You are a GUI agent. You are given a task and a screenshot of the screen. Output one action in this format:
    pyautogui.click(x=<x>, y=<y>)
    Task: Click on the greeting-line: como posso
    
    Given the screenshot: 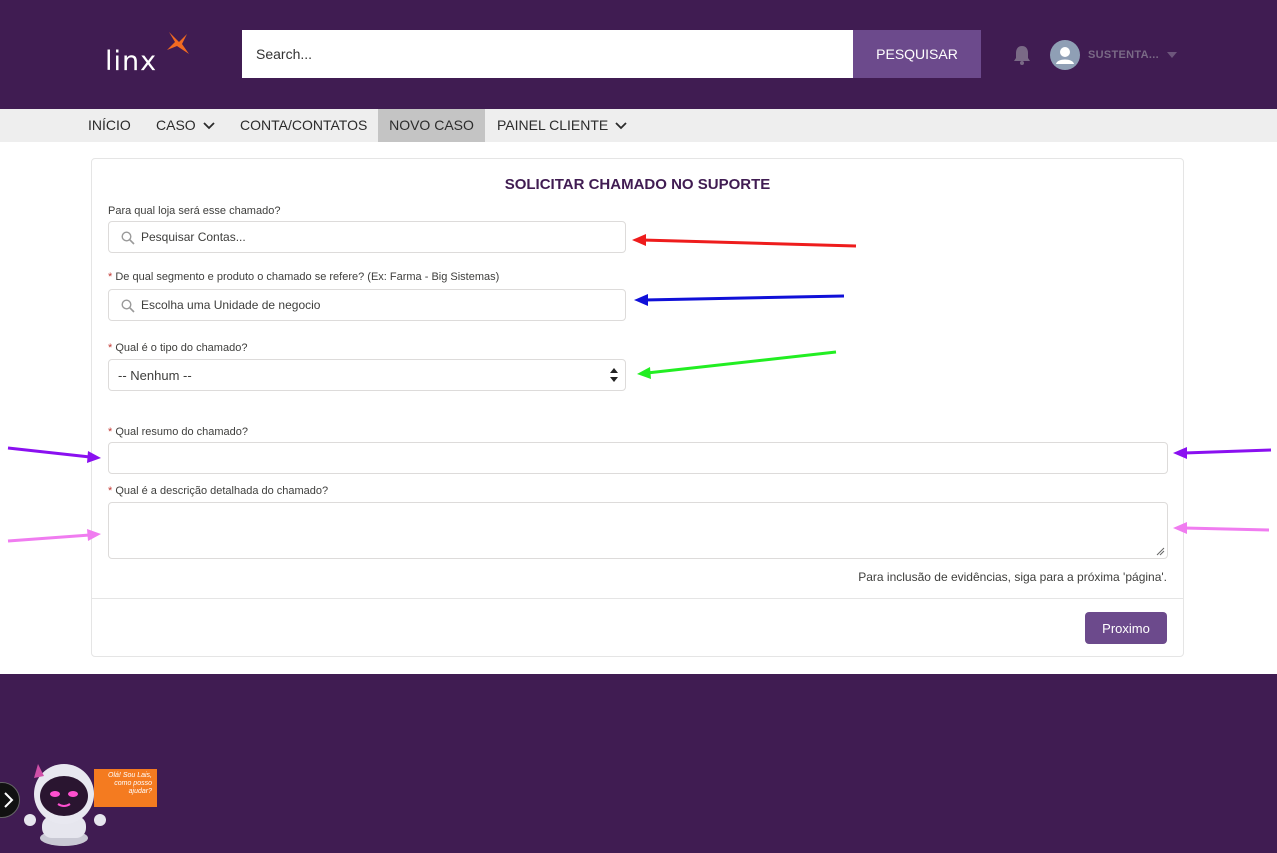 What is the action you would take?
    pyautogui.click(x=133, y=783)
    